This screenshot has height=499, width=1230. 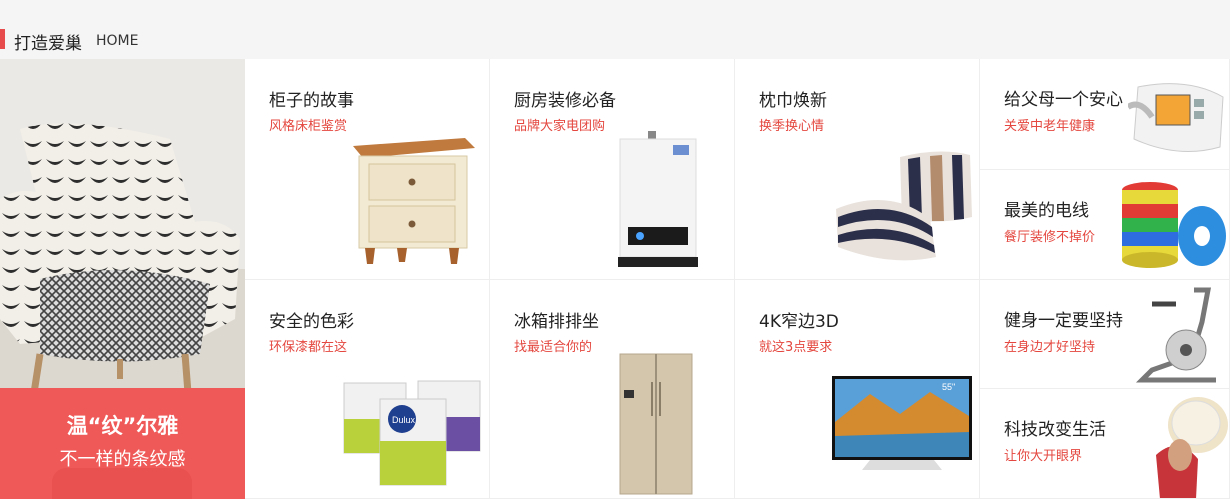 I want to click on pillow-image, so click(x=904, y=206).